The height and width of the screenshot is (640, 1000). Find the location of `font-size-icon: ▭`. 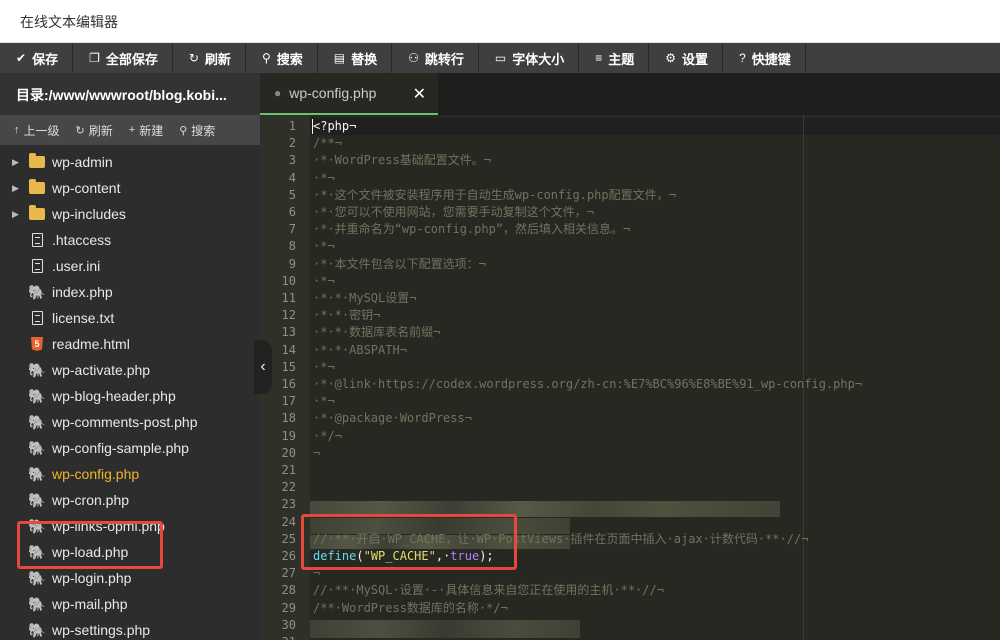

font-size-icon: ▭ is located at coordinates (500, 58).